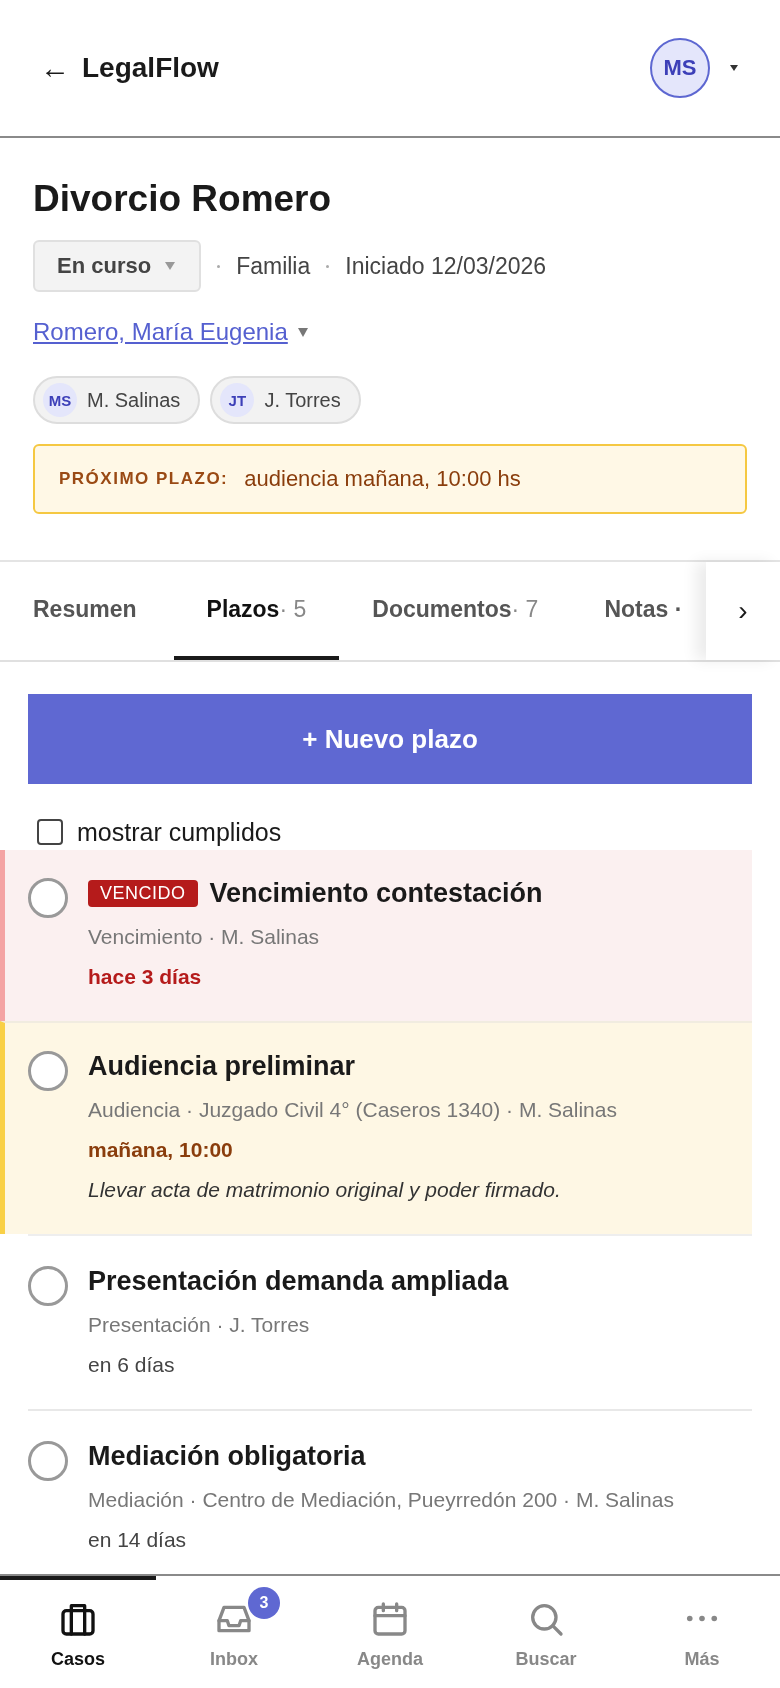 Image resolution: width=780 pixels, height=1688 pixels. I want to click on checkbox-label: mostrar cumplidos, so click(179, 832).